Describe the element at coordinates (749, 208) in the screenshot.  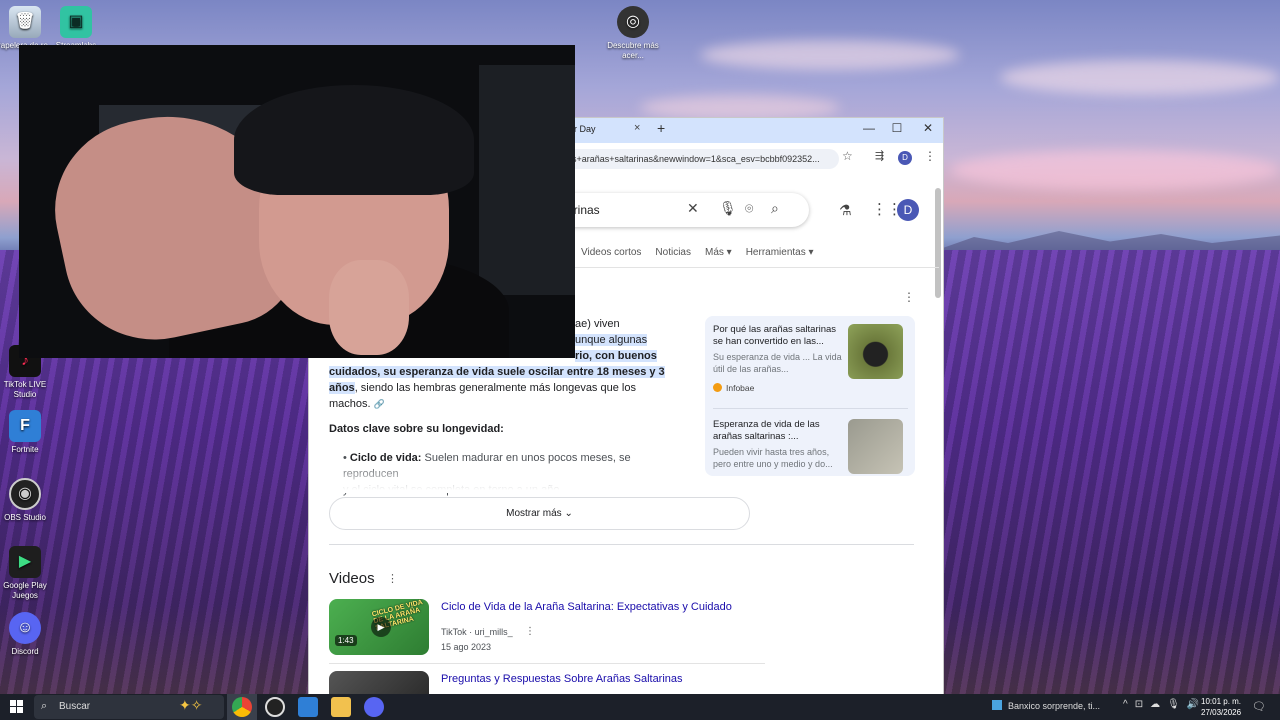
I see `lens-icon: ⌾` at that location.